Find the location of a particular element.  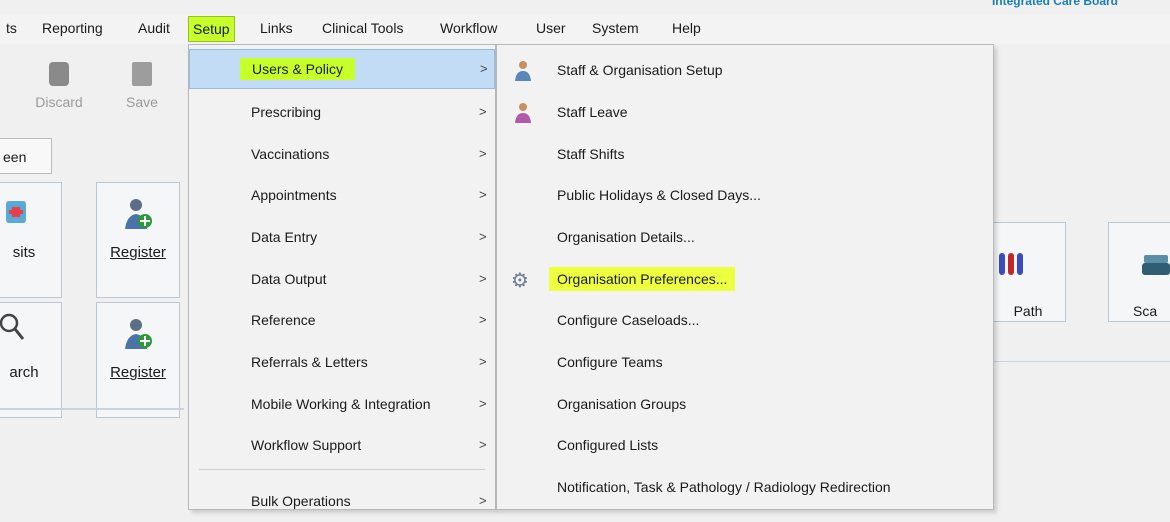

discard-icon is located at coordinates (59, 74).